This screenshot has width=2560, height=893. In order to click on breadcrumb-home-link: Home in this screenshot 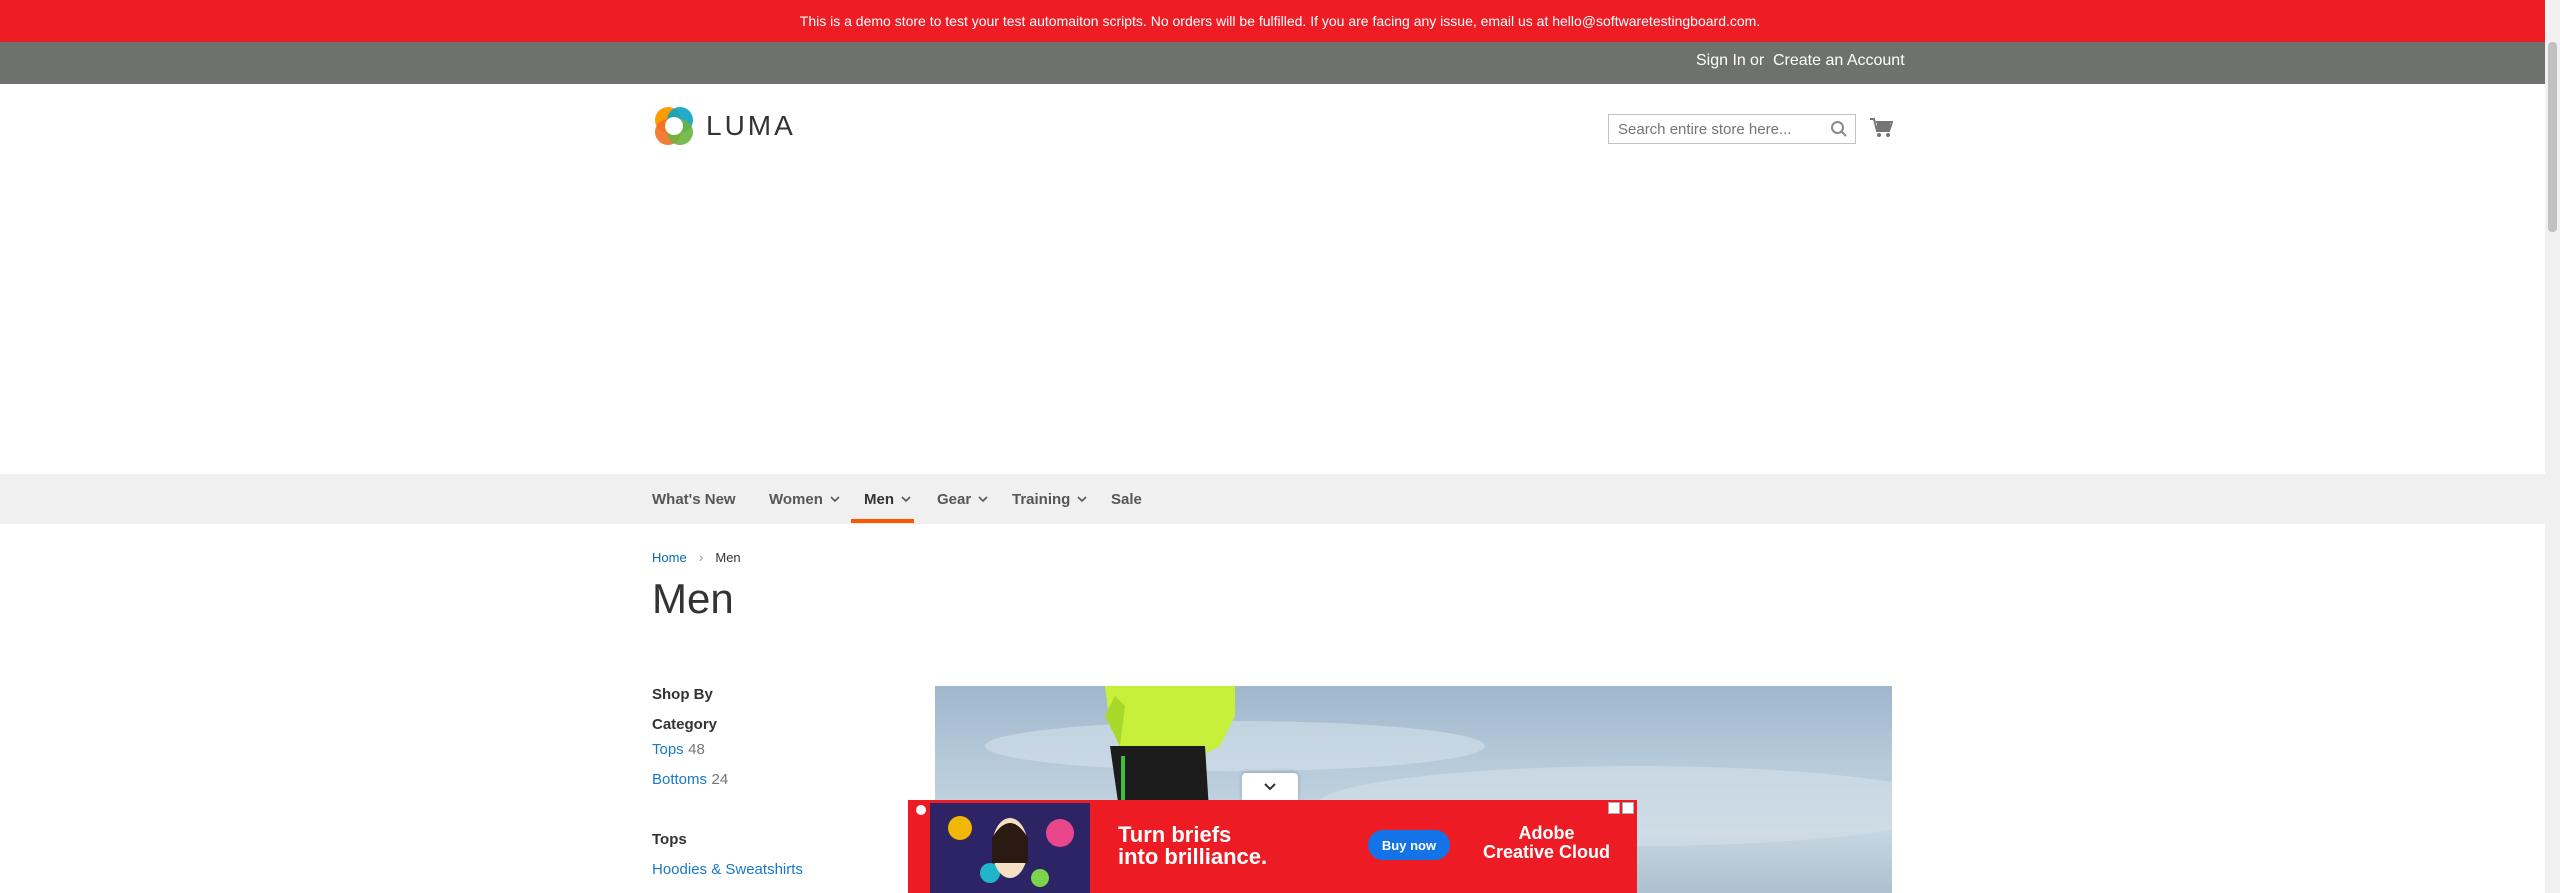, I will do `click(669, 557)`.